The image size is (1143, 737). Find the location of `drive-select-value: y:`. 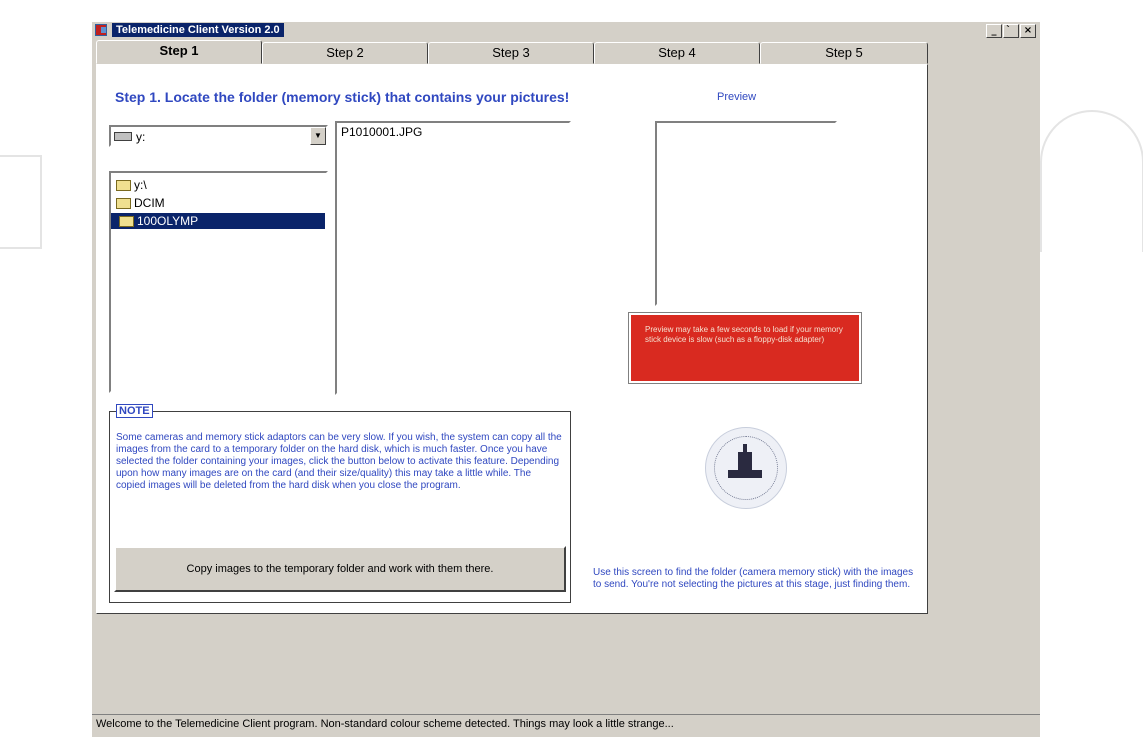

drive-select-value: y: is located at coordinates (141, 137).